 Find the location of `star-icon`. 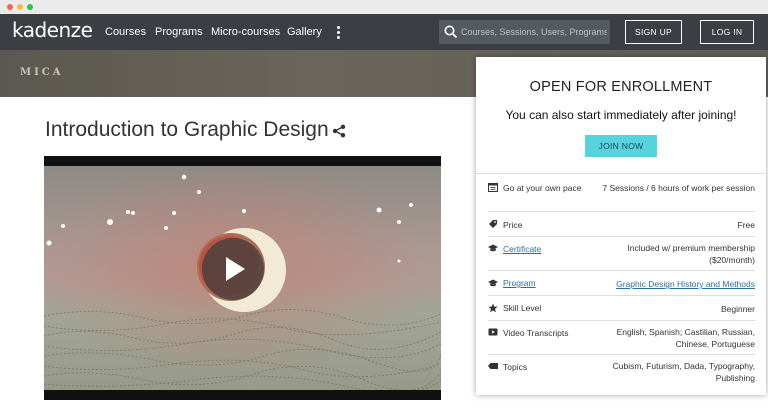

star-icon is located at coordinates (493, 308).